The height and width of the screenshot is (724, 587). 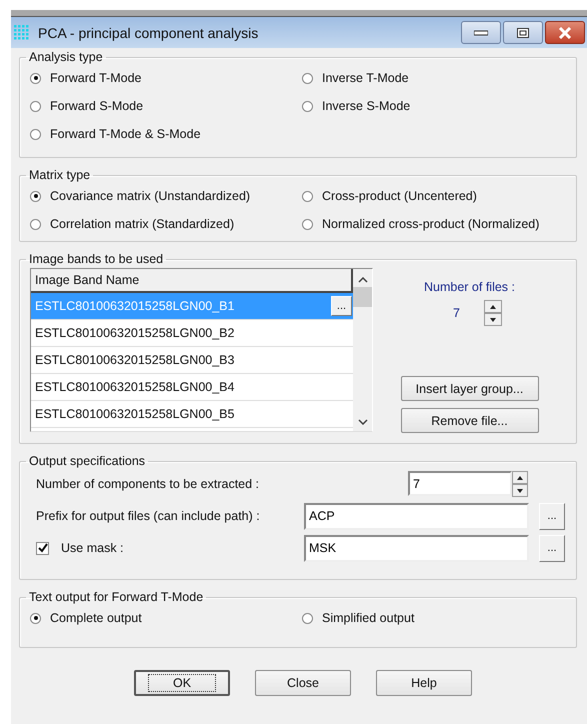 I want to click on close-icon, so click(x=565, y=32).